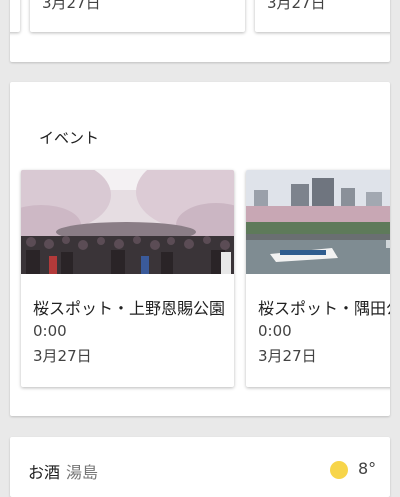 The width and height of the screenshot is (400, 497). I want to click on temperature: 8°, so click(367, 468).